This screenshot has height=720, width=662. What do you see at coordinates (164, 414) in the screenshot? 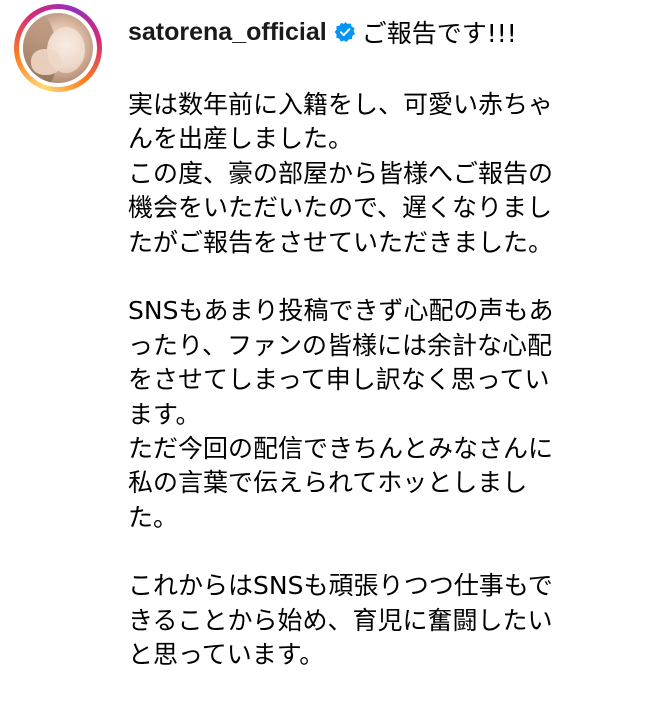
I see `caption-line: ます。` at bounding box center [164, 414].